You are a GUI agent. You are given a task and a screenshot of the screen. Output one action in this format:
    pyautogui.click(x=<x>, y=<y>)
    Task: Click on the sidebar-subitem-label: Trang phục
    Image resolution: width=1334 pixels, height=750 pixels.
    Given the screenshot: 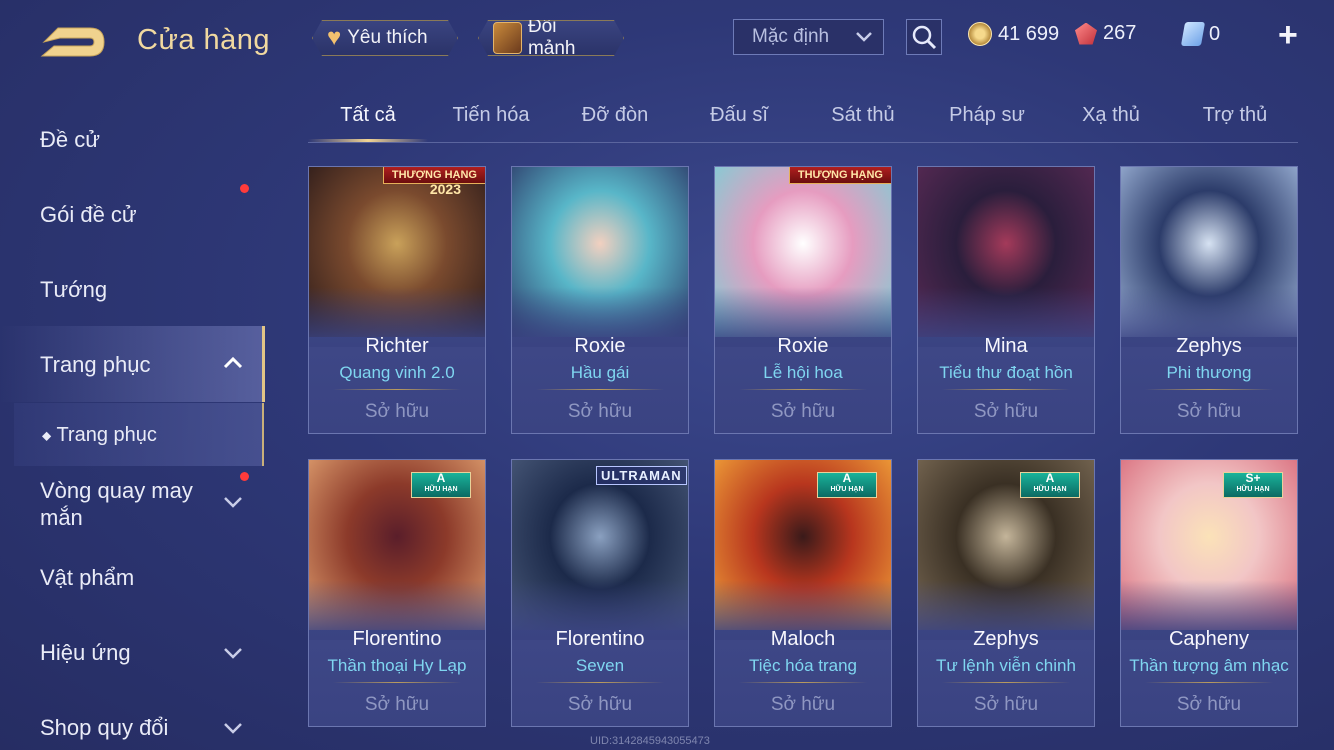 What is the action you would take?
    pyautogui.click(x=106, y=435)
    